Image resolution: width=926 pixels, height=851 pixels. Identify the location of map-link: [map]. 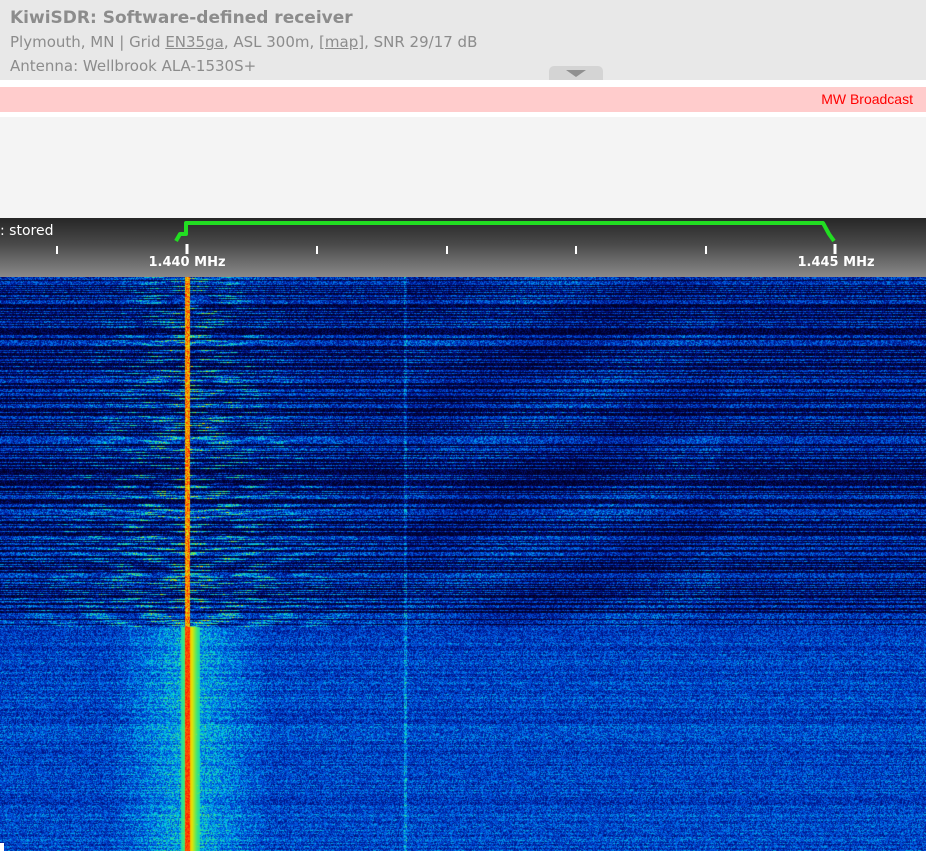
(341, 42).